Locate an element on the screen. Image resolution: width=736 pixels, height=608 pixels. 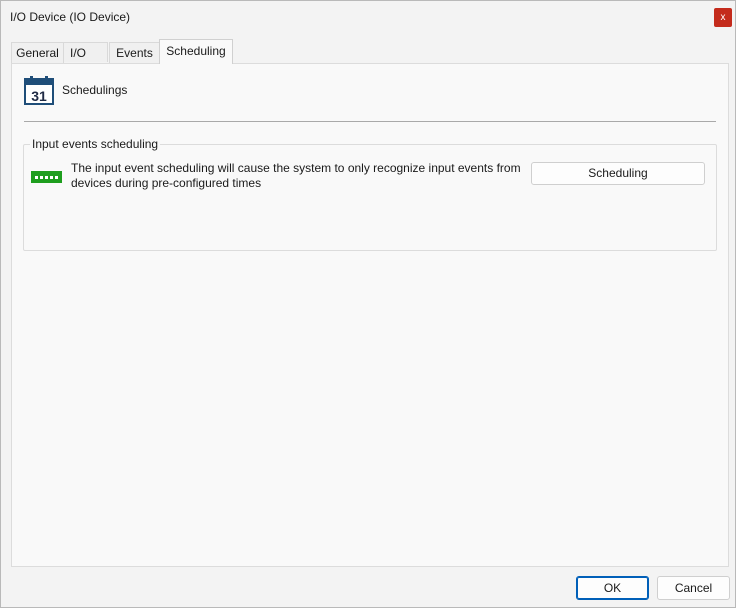
calendar-day: 31 is located at coordinates (39, 96).